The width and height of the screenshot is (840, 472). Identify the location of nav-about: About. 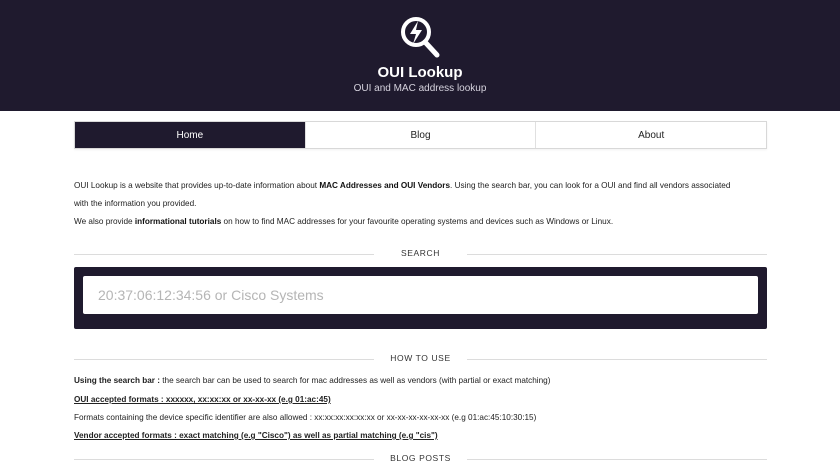
(650, 135).